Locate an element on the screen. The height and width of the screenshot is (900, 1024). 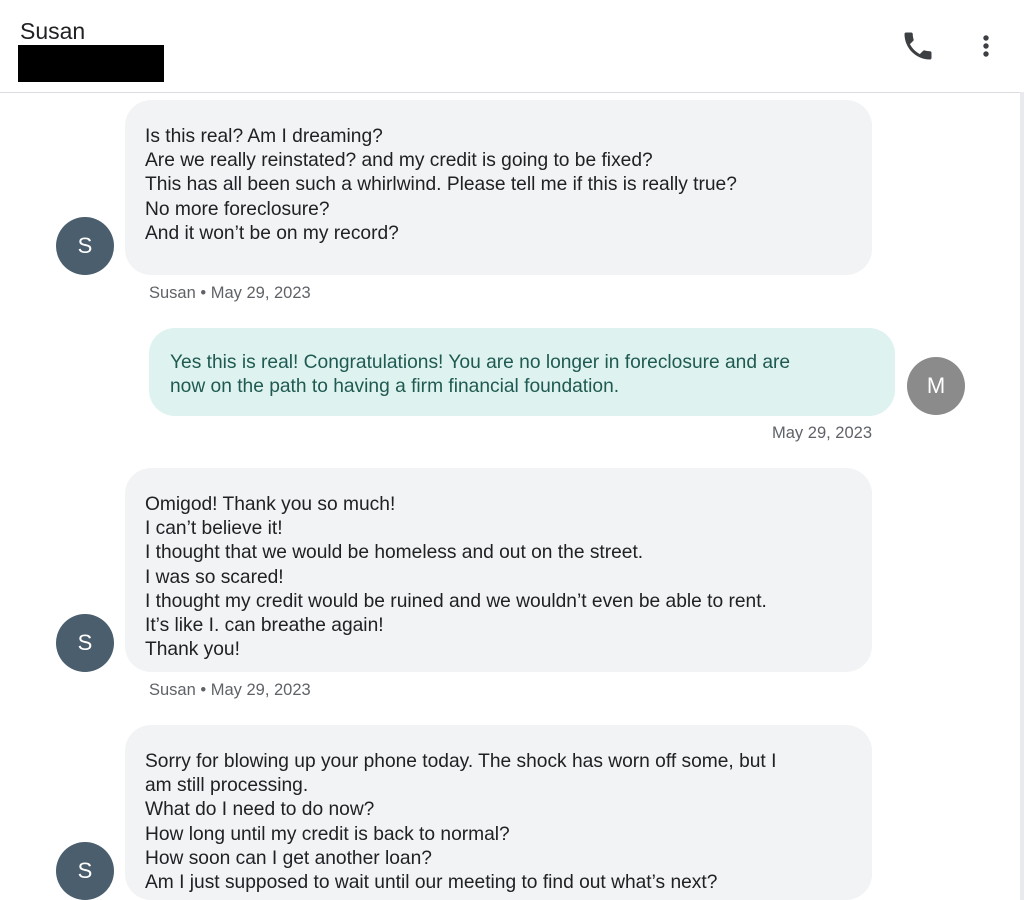
call-button is located at coordinates (918, 46).